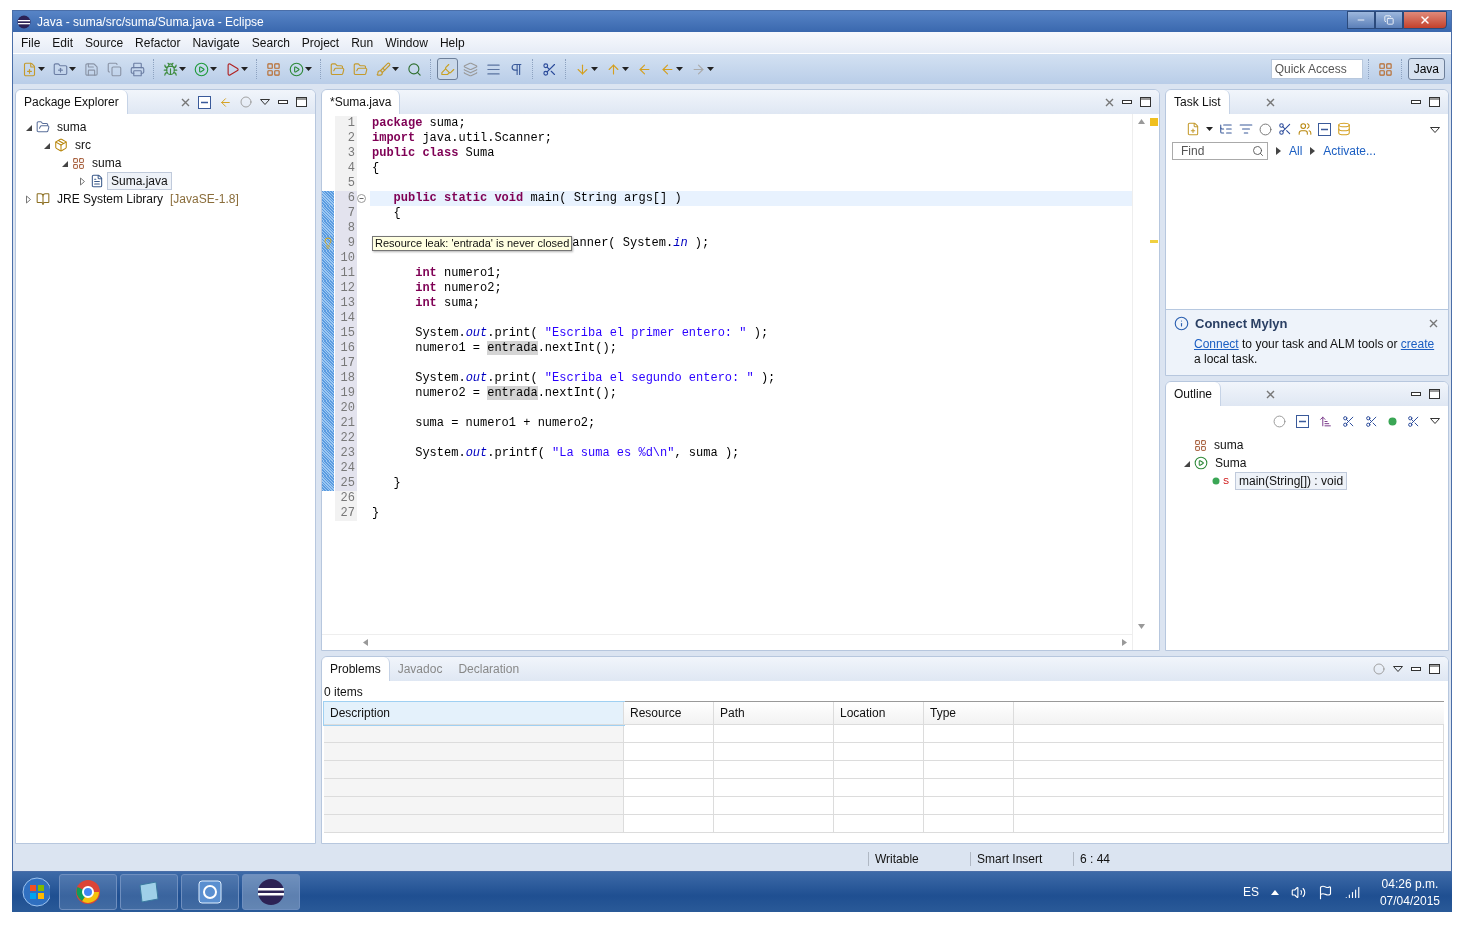 The image size is (1472, 932). What do you see at coordinates (63, 42) in the screenshot?
I see `menu-item: Edit` at bounding box center [63, 42].